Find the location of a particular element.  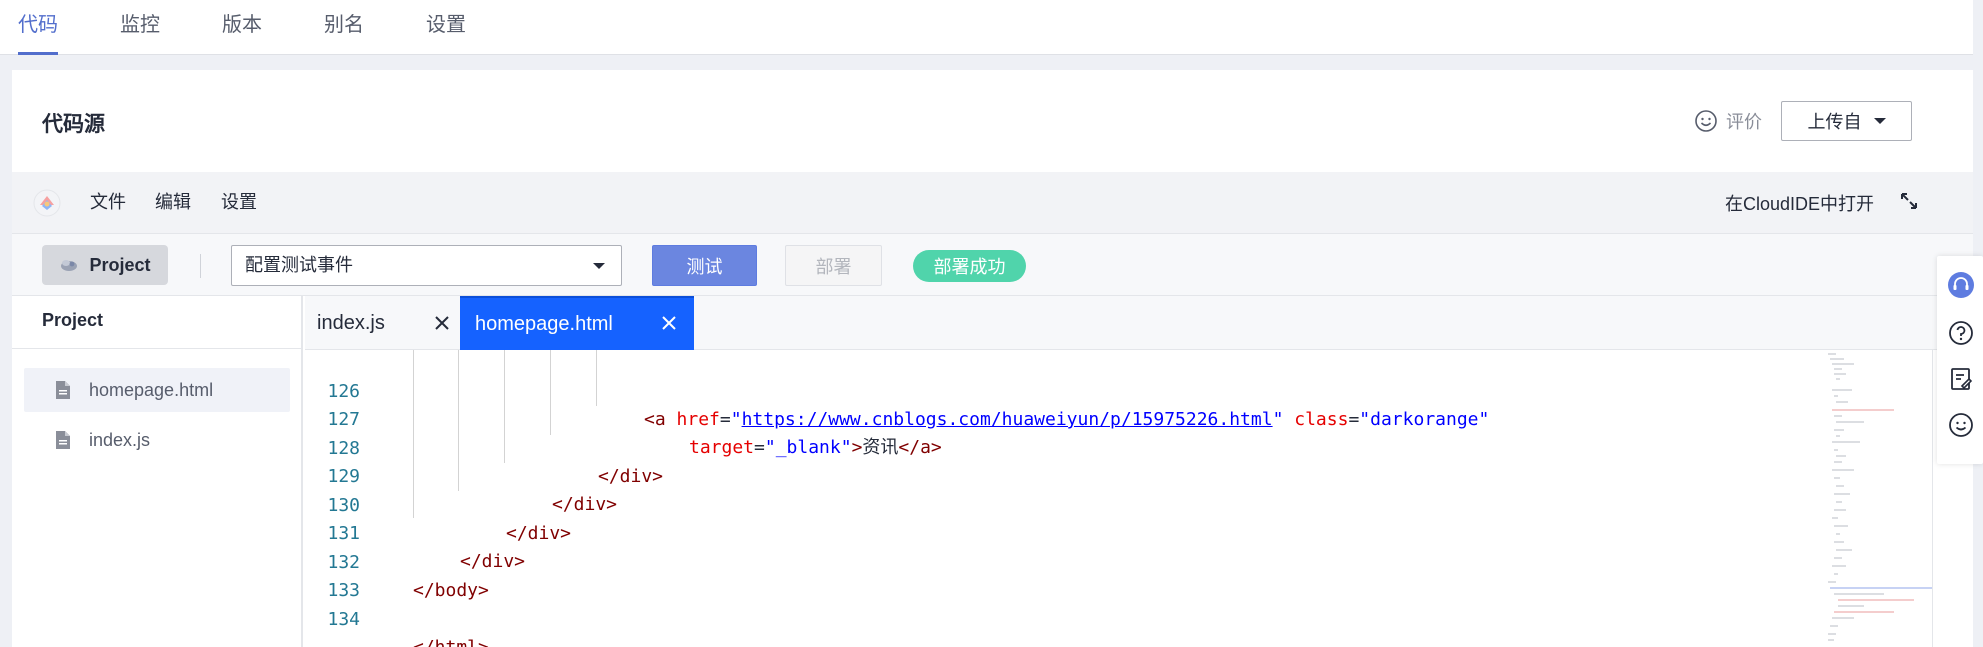

line-number: 134 is located at coordinates (343, 619).